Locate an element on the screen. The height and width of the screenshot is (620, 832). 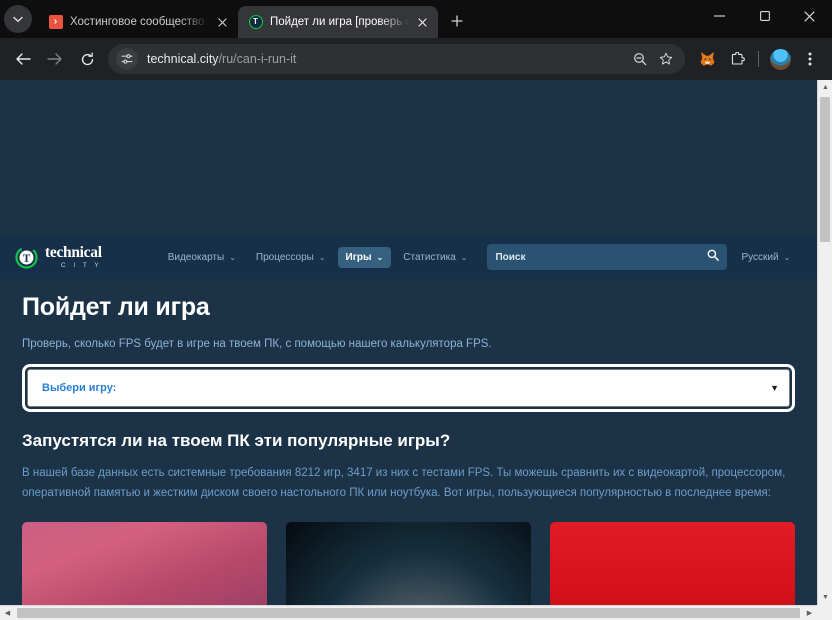
metamask-fox-icon is located at coordinates (707, 58).